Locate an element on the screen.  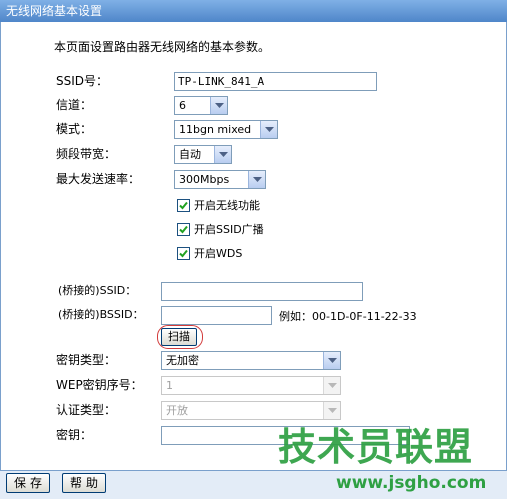
auth-type-value: 开放 is located at coordinates (177, 410).